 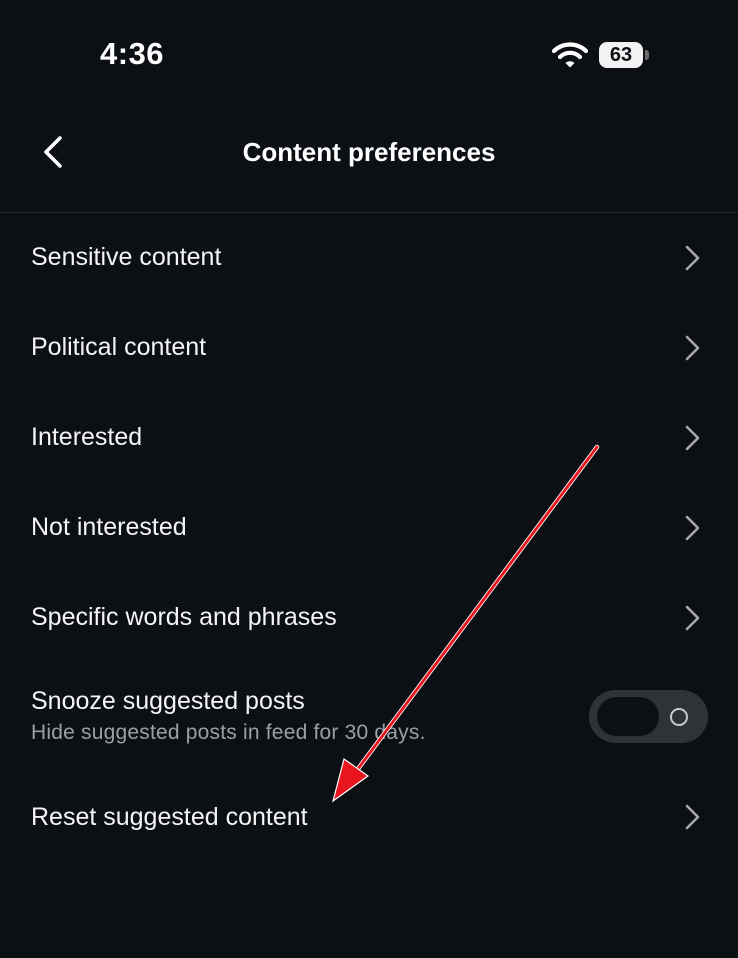 I want to click on header: Content preferences, so click(x=369, y=161).